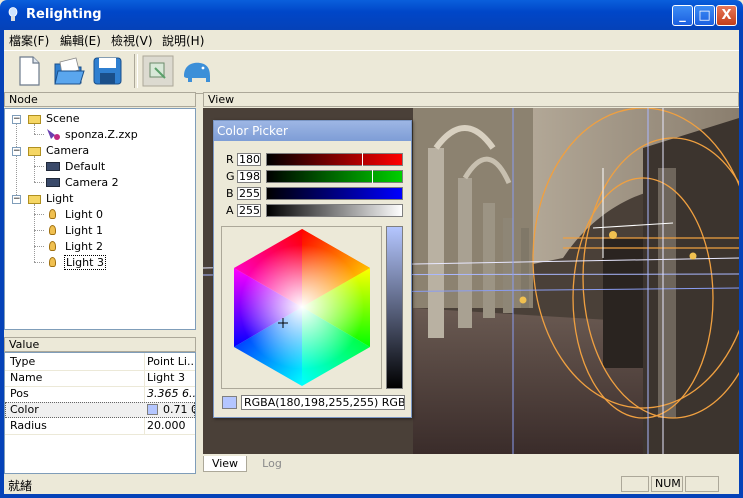  What do you see at coordinates (84, 230) in the screenshot?
I see `tree-item-light-1: Light 1` at bounding box center [84, 230].